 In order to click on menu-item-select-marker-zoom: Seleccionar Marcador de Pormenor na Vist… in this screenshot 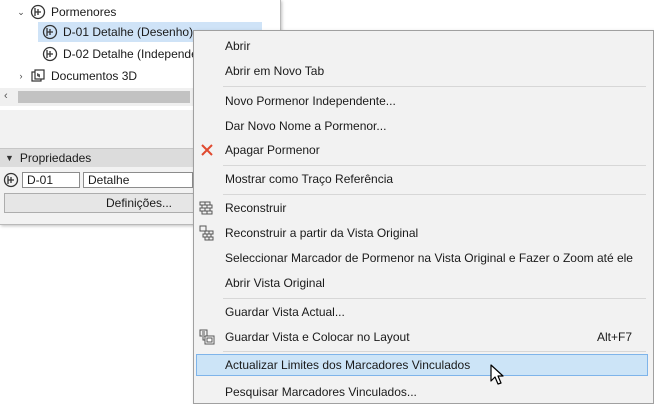, I will do `click(422, 258)`.